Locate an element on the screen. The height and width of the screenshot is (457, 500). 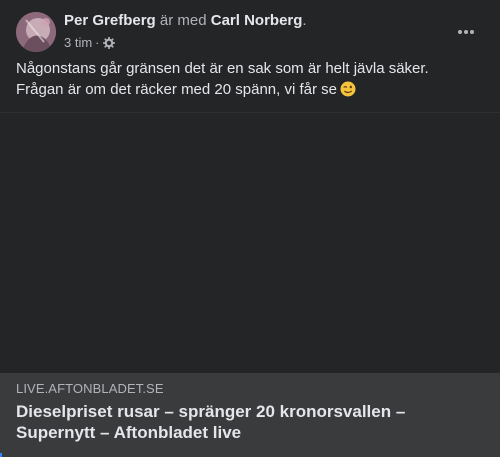
more-horizontal-icon is located at coordinates (466, 32).